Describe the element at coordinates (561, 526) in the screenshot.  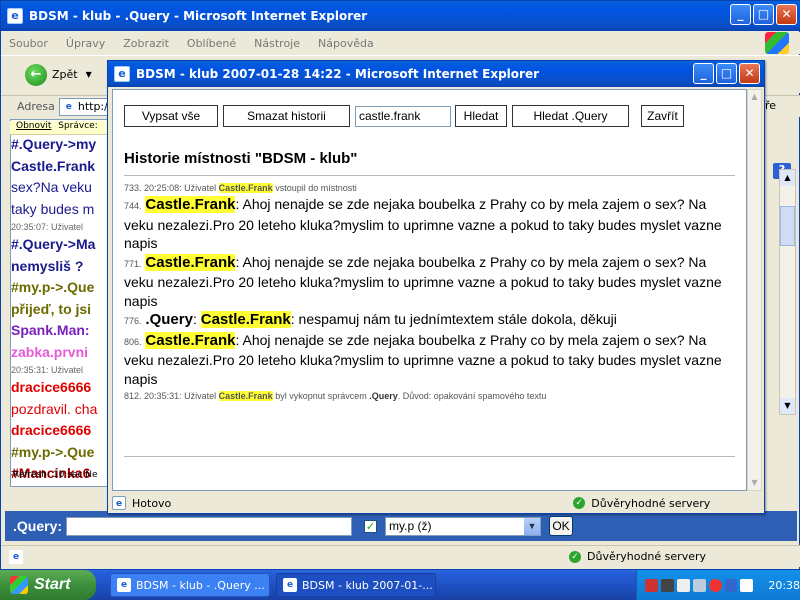
I see `send-ok-button: OK` at that location.